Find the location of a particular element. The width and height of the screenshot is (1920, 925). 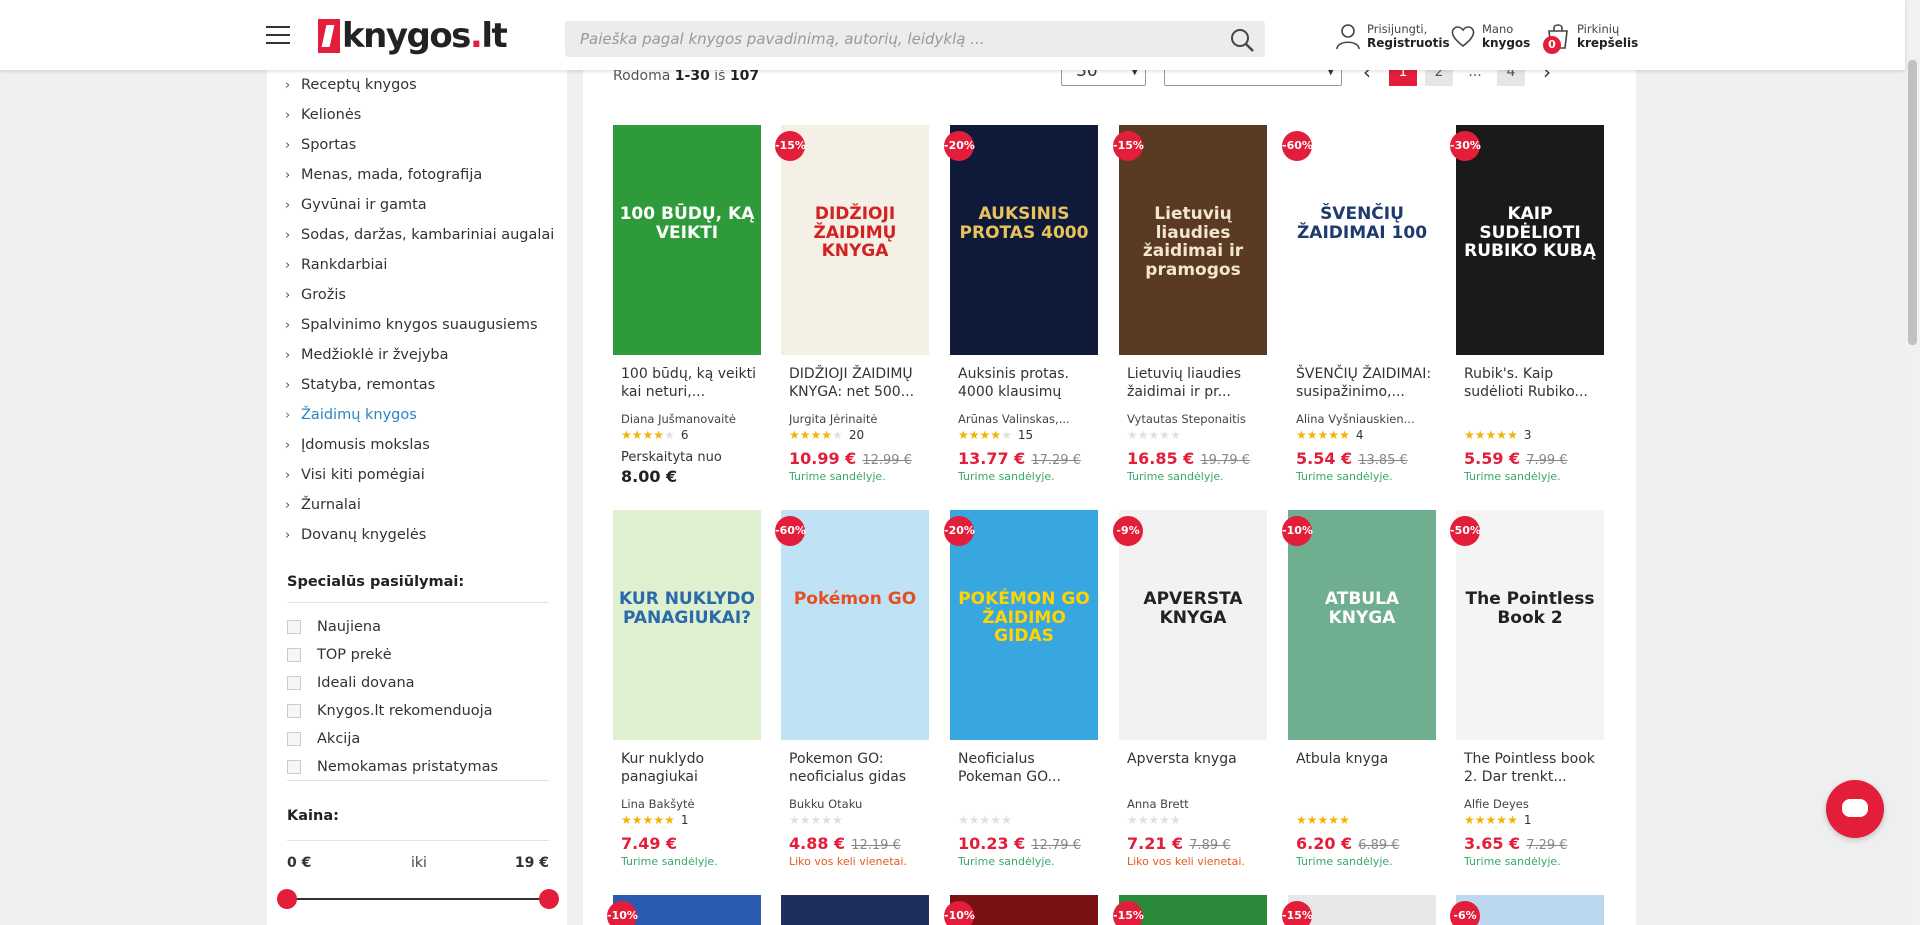

filter-checkbox: Naujiena is located at coordinates (334, 627).